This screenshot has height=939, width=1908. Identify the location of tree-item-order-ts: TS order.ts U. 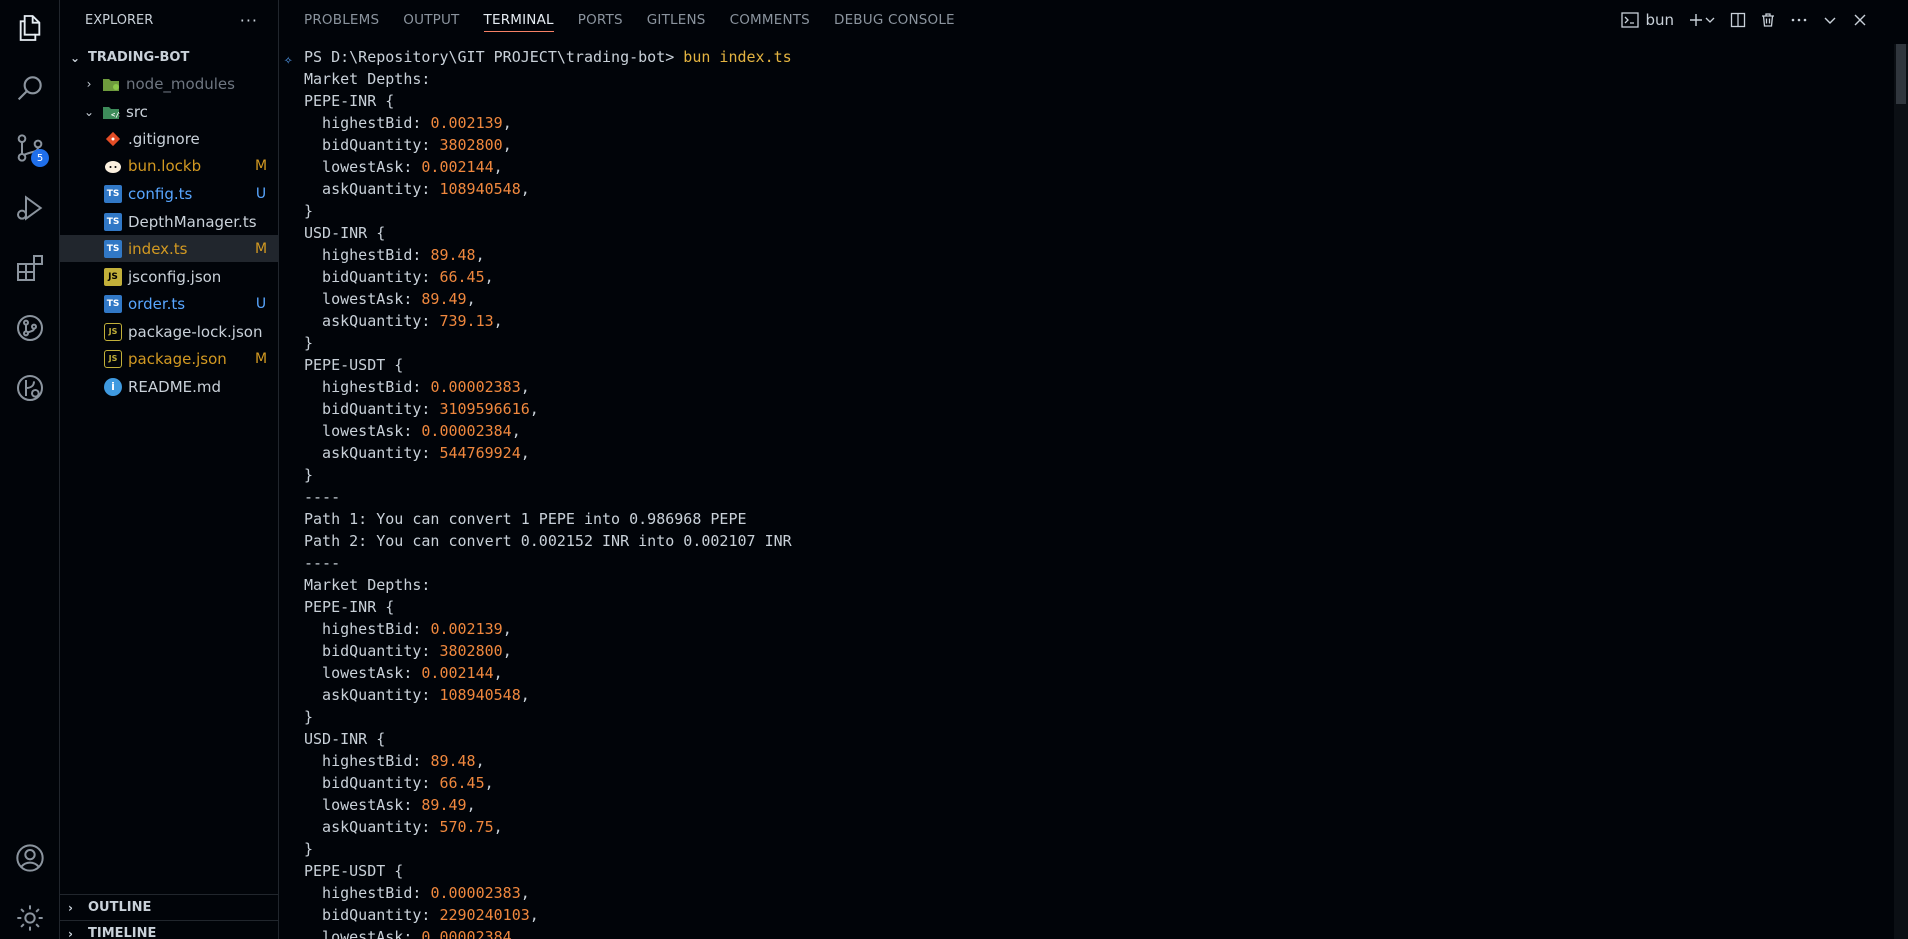
(169, 303).